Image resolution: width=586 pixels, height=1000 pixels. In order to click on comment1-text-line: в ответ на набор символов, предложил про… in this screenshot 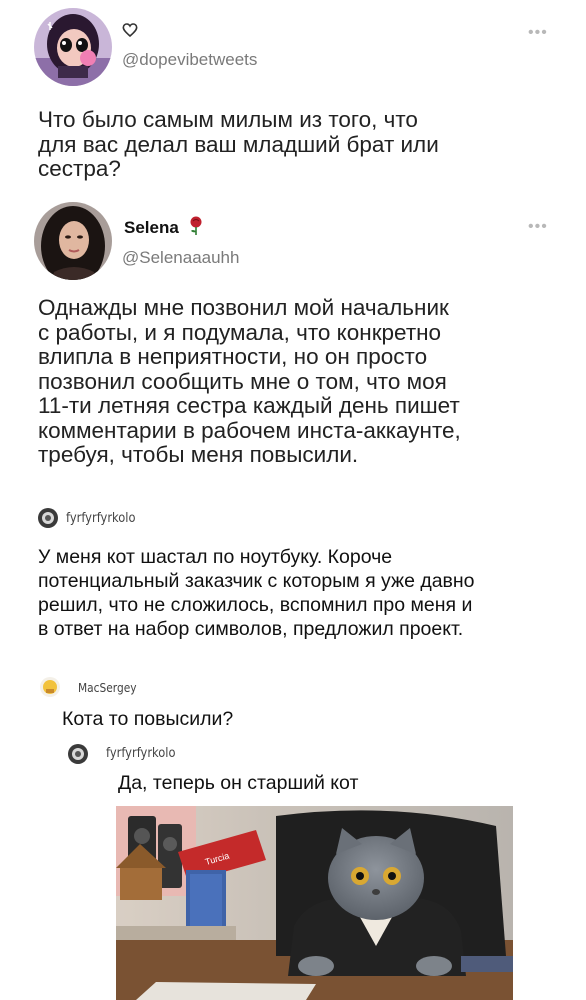, I will do `click(251, 629)`.